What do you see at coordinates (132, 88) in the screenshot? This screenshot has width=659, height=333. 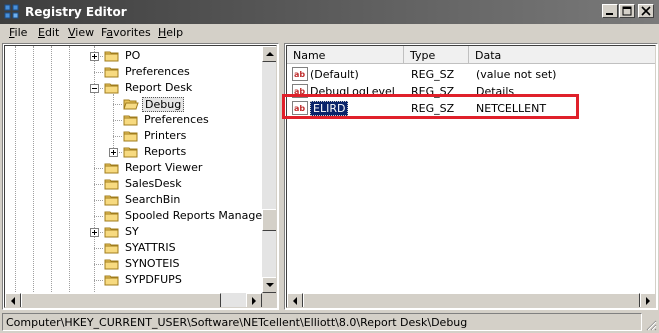 I see `tree-item: Report Desk` at bounding box center [132, 88].